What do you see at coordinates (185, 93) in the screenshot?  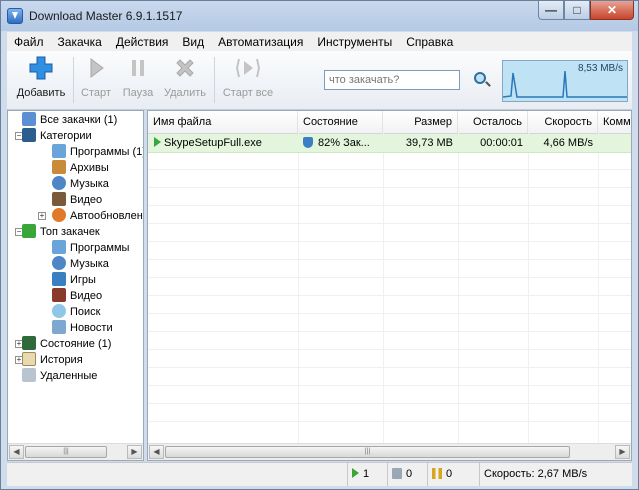 I see `delete-label: Удалить` at bounding box center [185, 93].